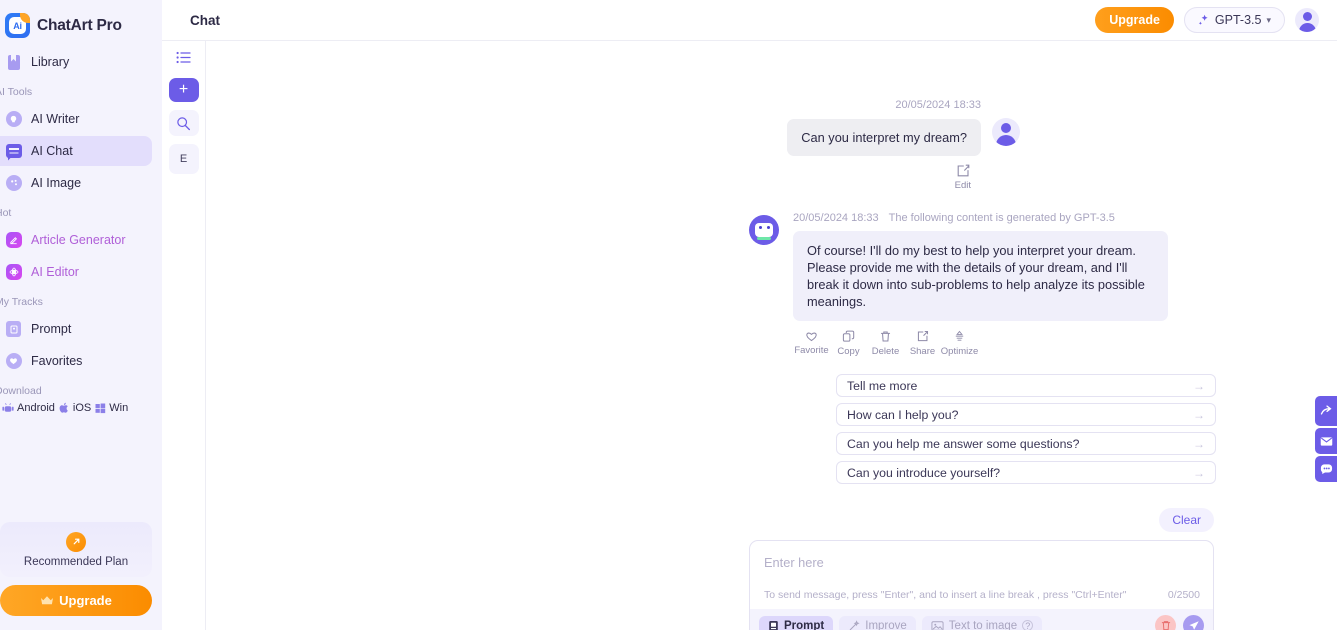 The height and width of the screenshot is (630, 1337). Describe the element at coordinates (963, 171) in the screenshot. I see `pencil-square-icon` at that location.